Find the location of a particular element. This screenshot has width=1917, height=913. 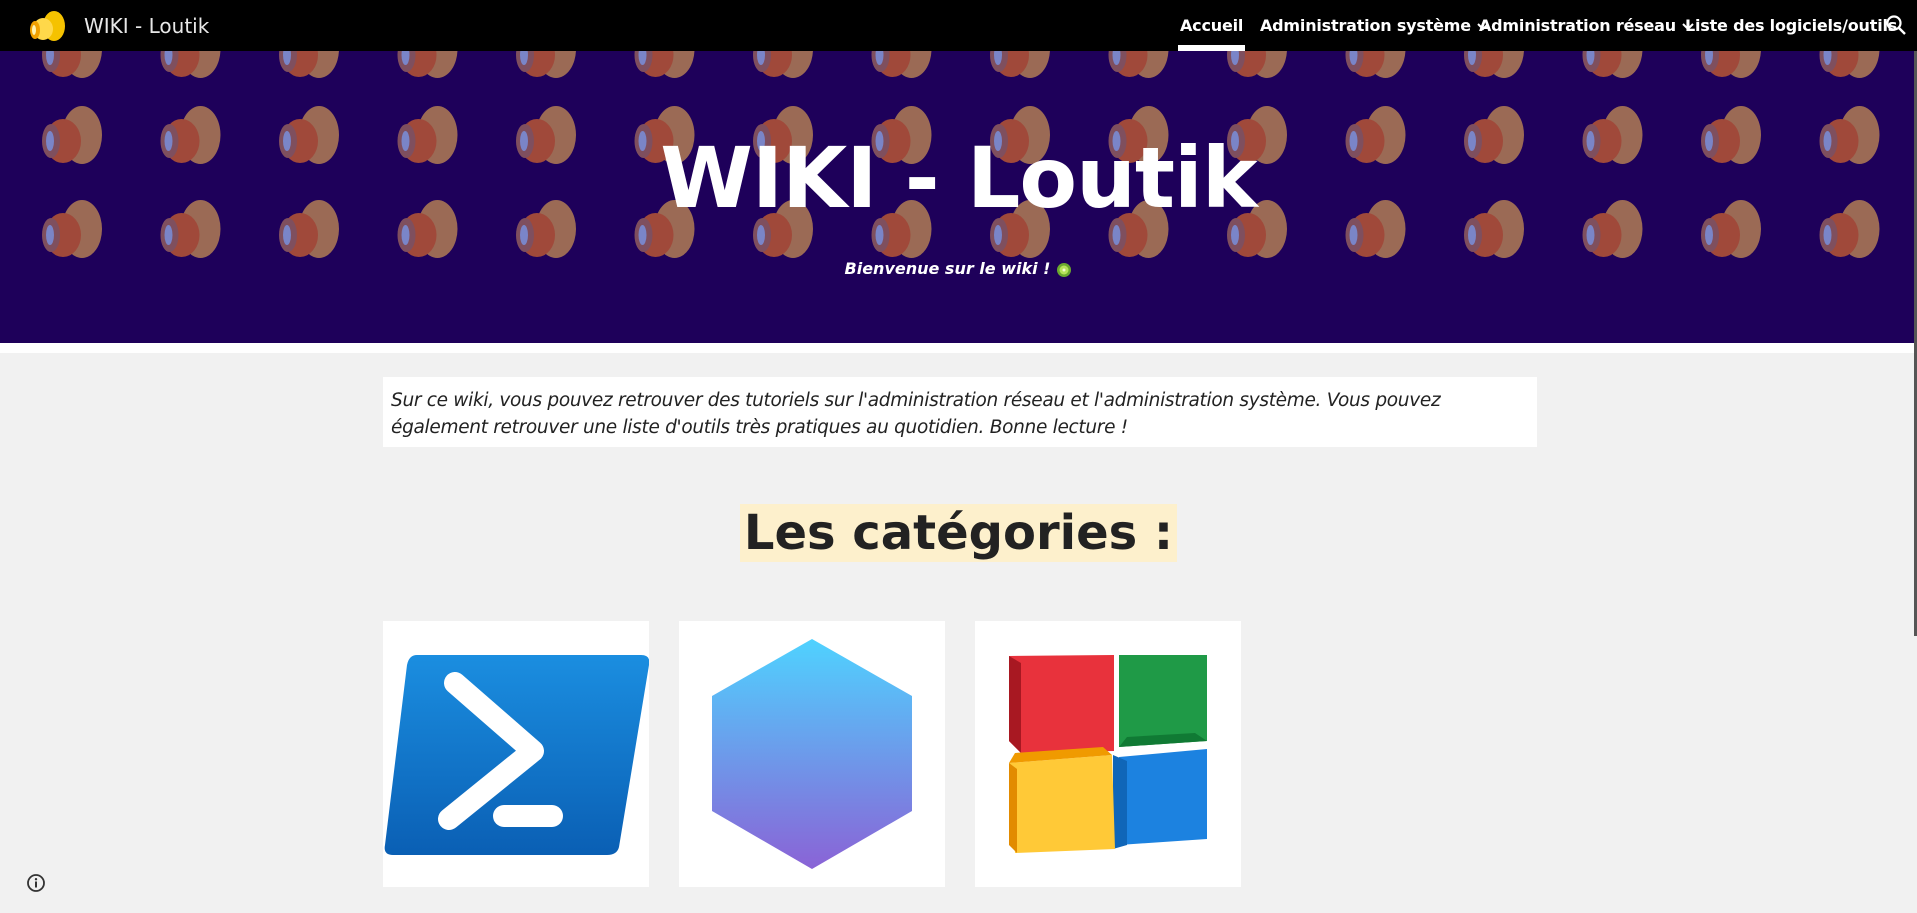

categories-heading-text: Les catégories : is located at coordinates (958, 533).